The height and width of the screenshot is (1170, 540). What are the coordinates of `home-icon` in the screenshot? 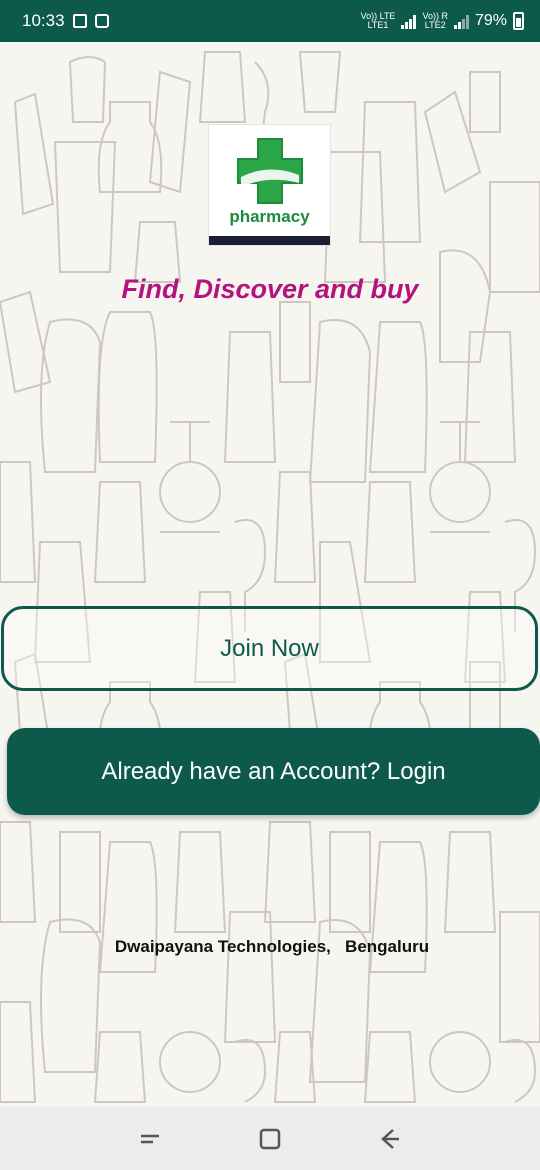 It's located at (270, 1139).